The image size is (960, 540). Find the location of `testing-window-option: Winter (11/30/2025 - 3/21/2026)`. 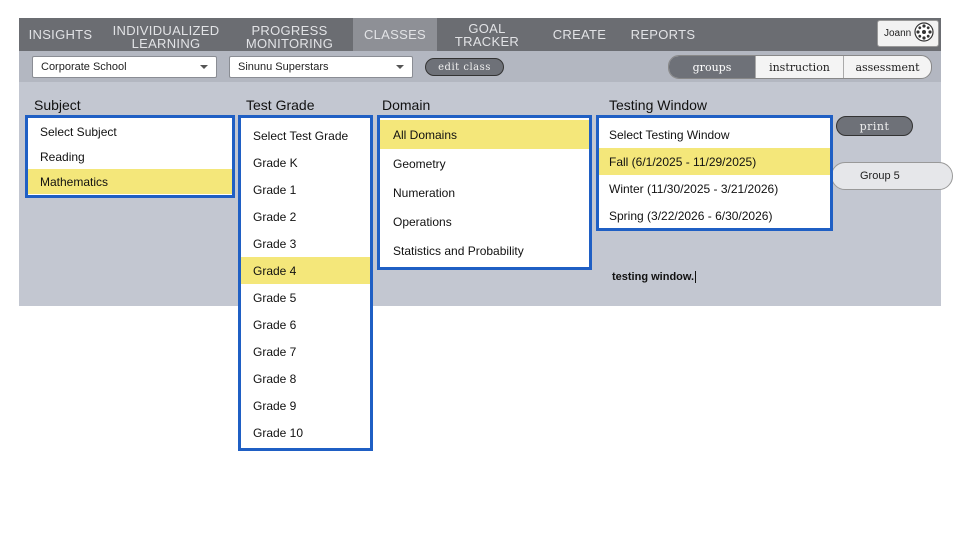

testing-window-option: Winter (11/30/2025 - 3/21/2026) is located at coordinates (714, 188).